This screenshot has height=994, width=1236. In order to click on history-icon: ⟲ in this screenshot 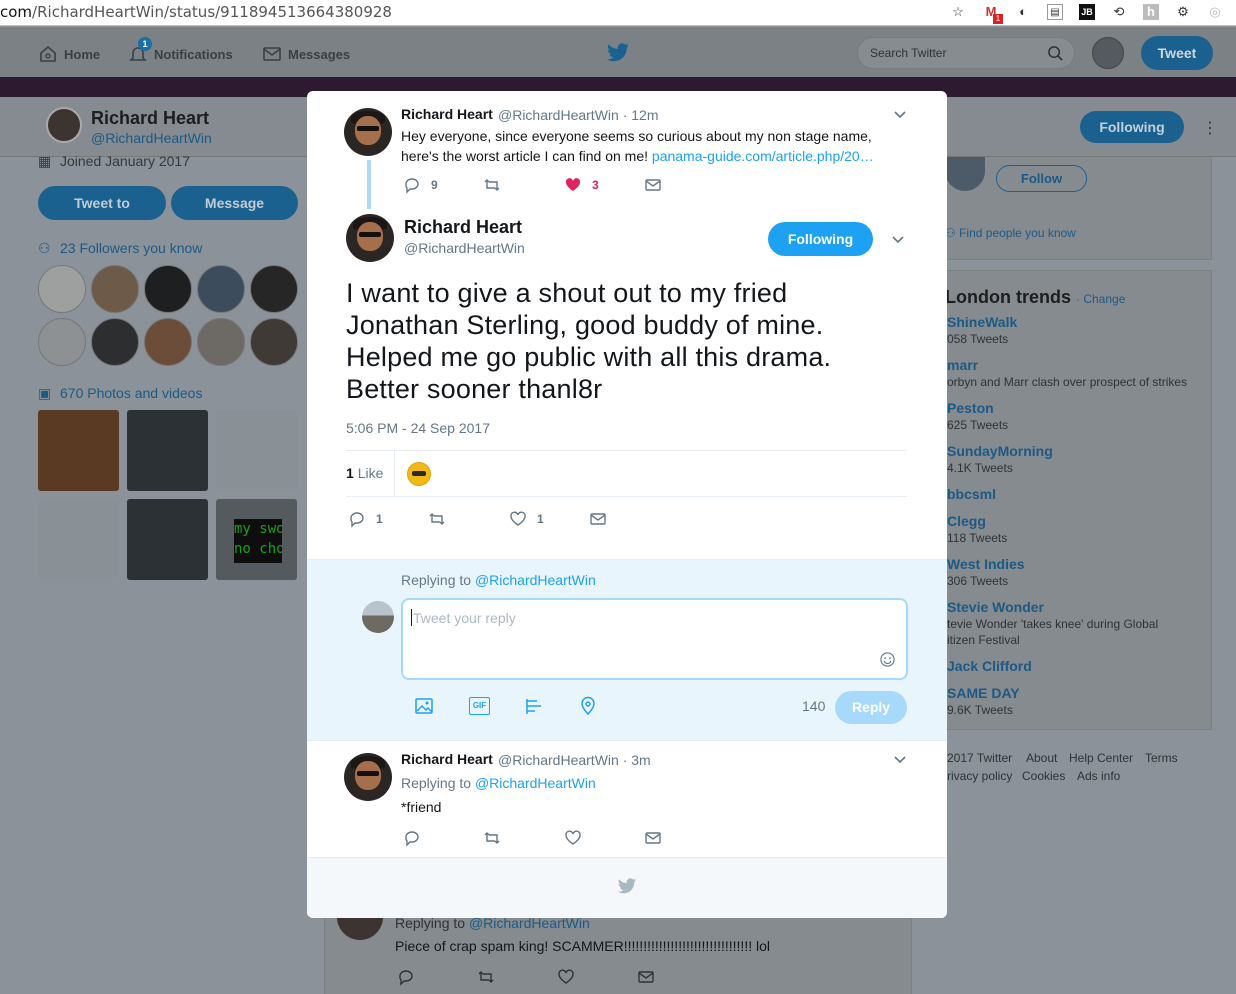, I will do `click(1119, 12)`.